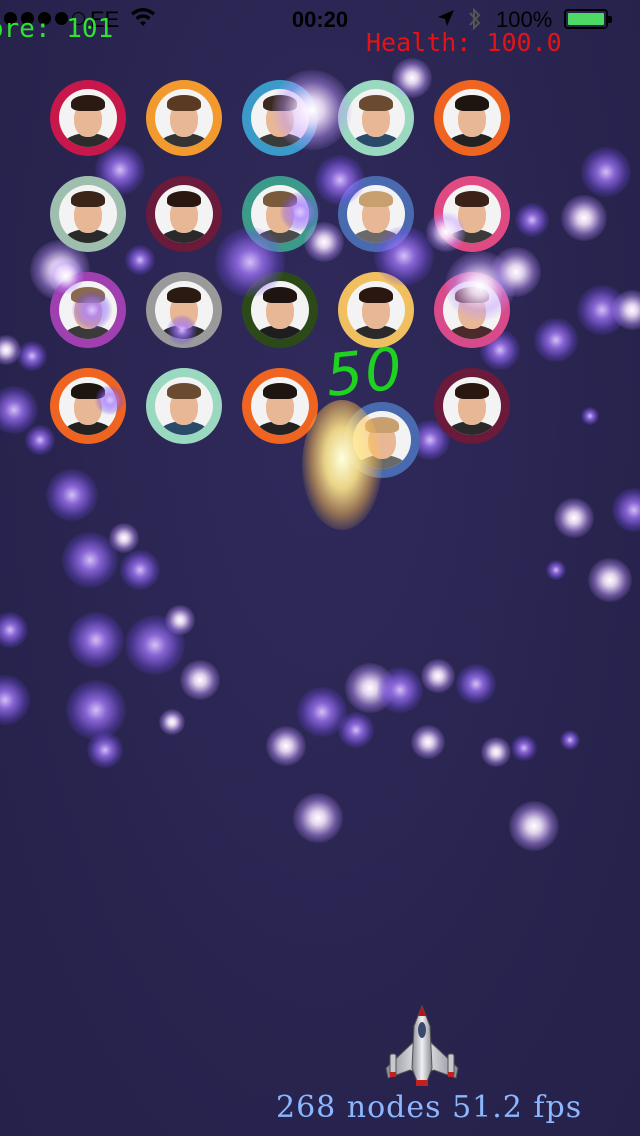  Describe the element at coordinates (588, 19) in the screenshot. I see `battery-icon` at that location.